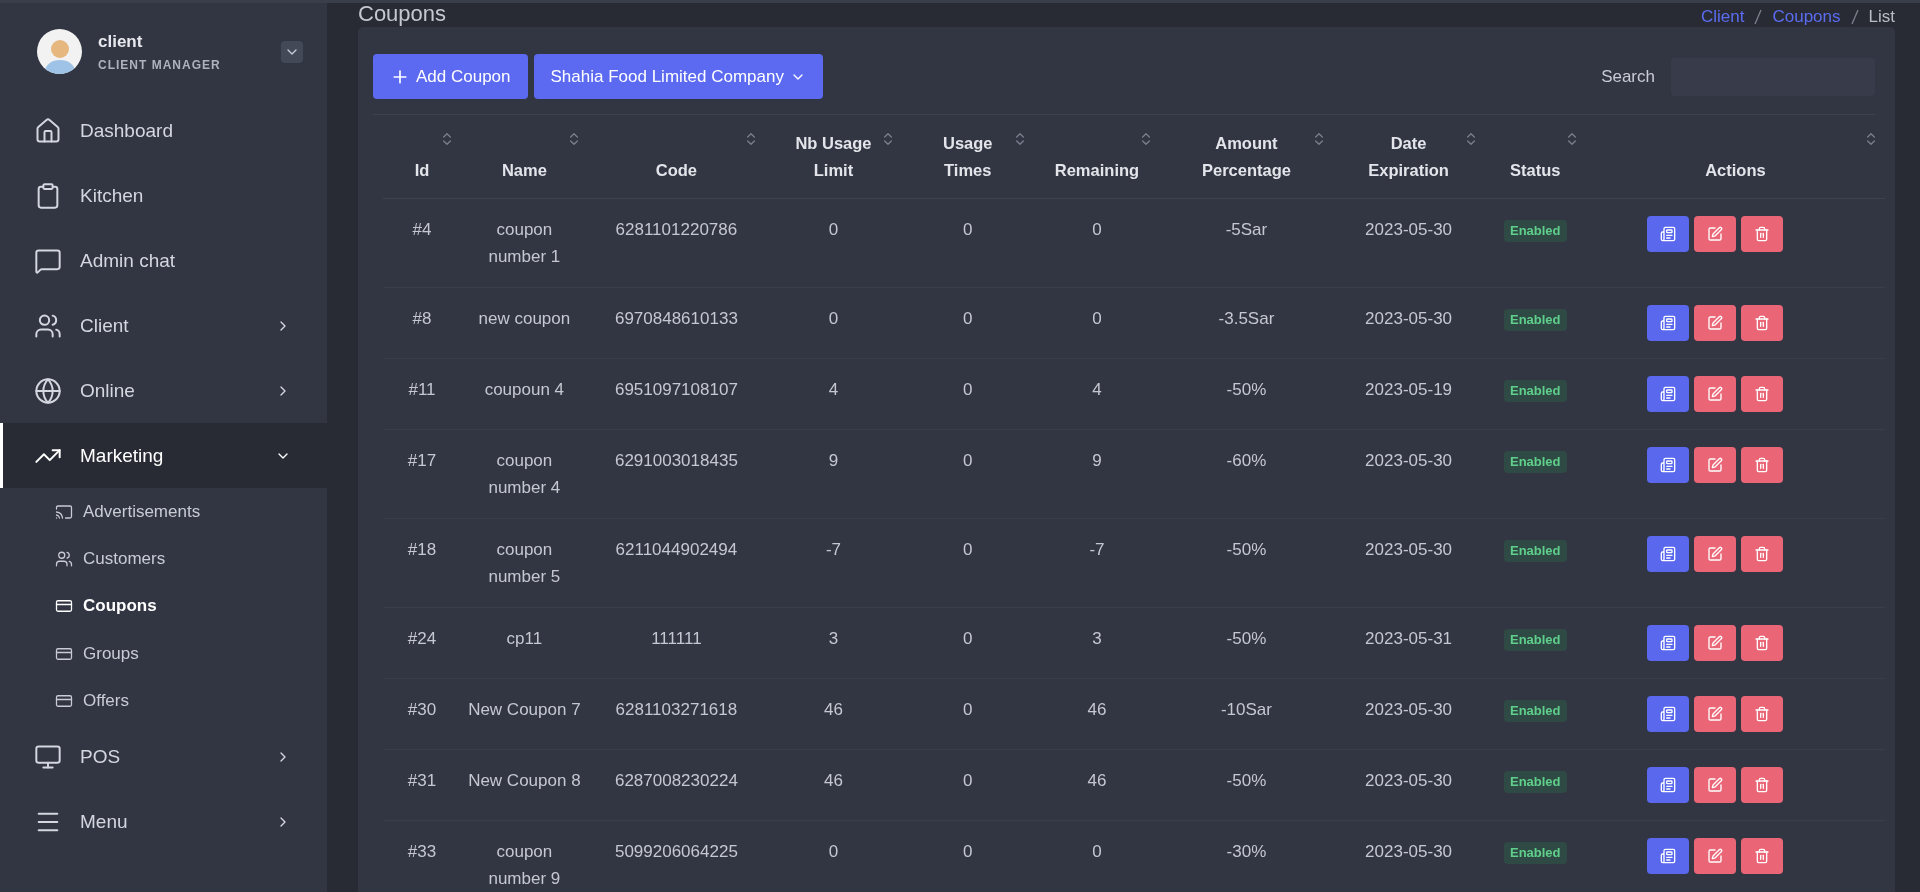 This screenshot has height=892, width=1920. What do you see at coordinates (524, 643) in the screenshot?
I see `table-cell: cp11` at bounding box center [524, 643].